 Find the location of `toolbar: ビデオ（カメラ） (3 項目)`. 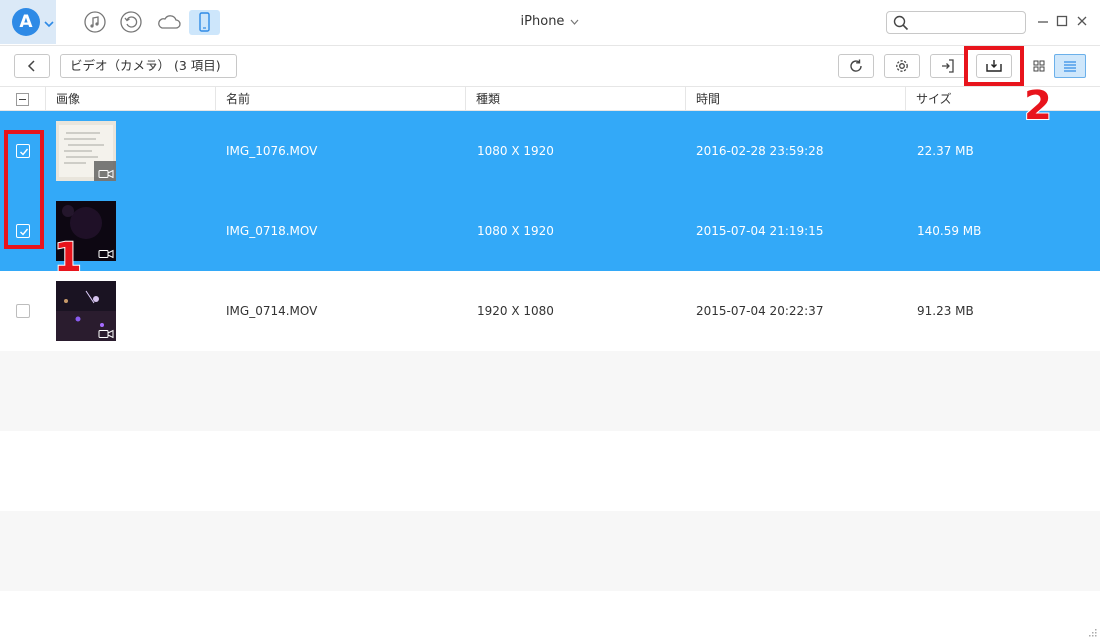

toolbar: ビデオ（カメラ） (3 項目) is located at coordinates (550, 66).